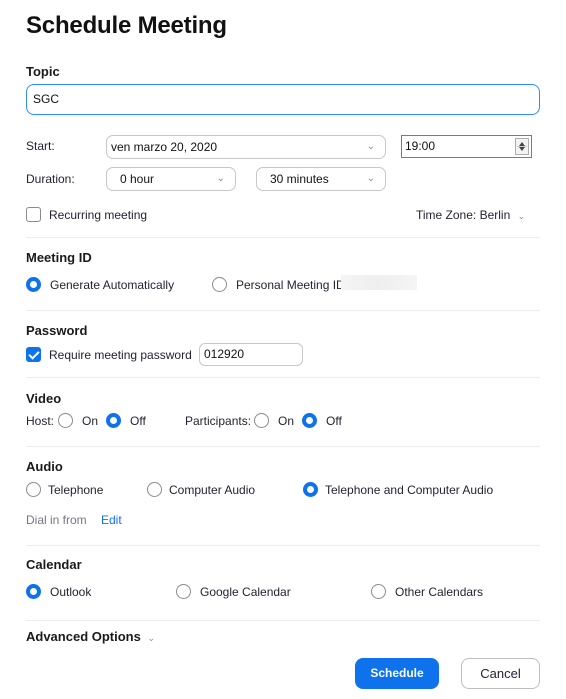 The image size is (566, 699). Describe the element at coordinates (463, 215) in the screenshot. I see `timezone-value: Time Zone: Berlin` at that location.